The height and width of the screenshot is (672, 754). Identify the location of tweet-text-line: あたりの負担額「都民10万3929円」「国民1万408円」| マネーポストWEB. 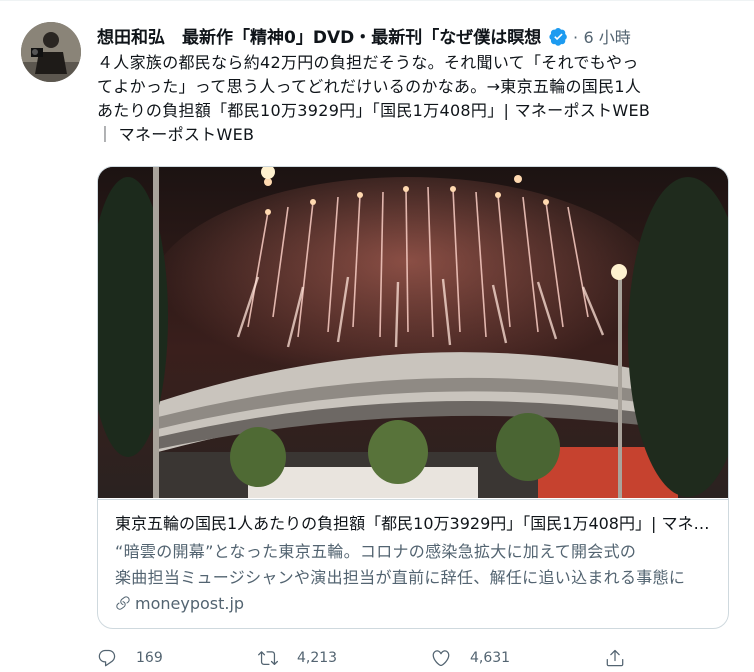
(374, 110).